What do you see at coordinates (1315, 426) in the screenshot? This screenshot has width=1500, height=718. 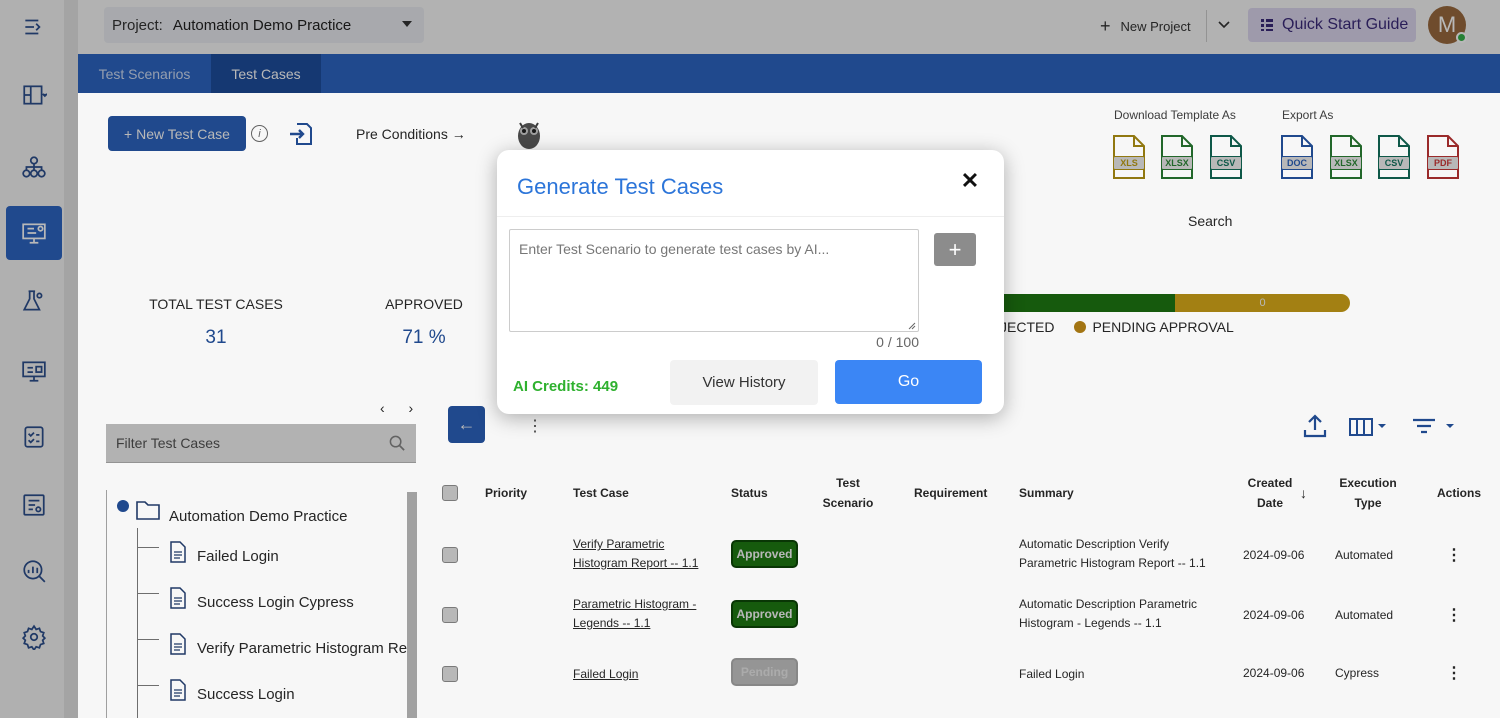 I see `upload-icon` at bounding box center [1315, 426].